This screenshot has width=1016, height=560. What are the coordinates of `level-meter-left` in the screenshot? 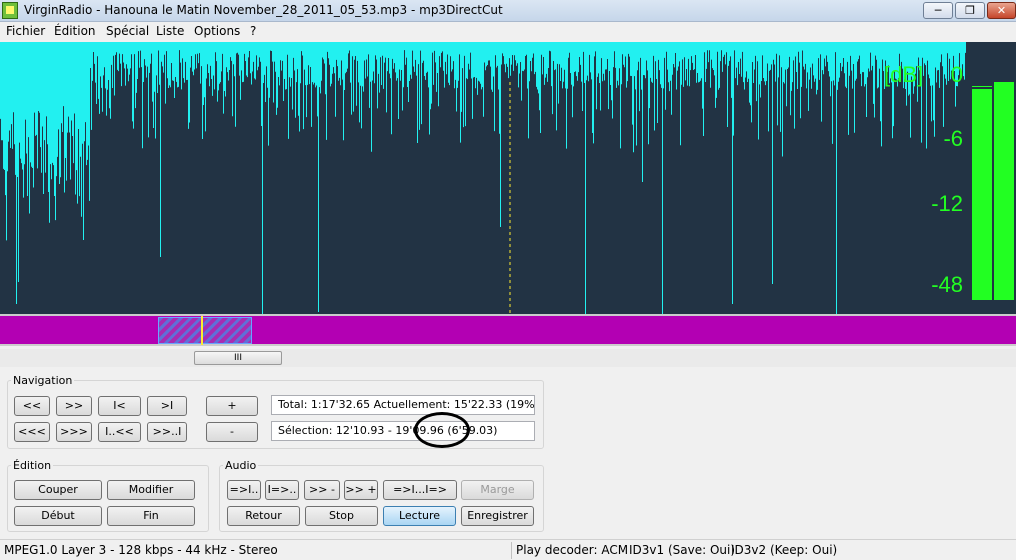 It's located at (982, 193).